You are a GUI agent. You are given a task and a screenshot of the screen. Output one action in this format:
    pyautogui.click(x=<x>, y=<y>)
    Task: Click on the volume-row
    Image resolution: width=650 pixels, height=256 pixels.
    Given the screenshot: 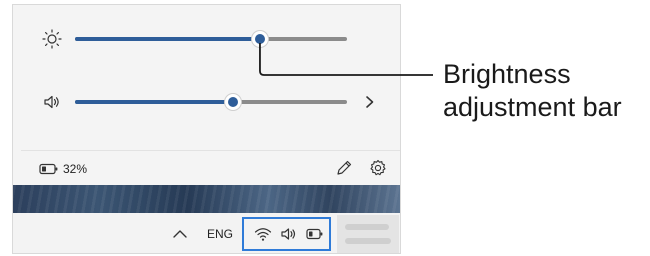 What is the action you would take?
    pyautogui.click(x=206, y=102)
    